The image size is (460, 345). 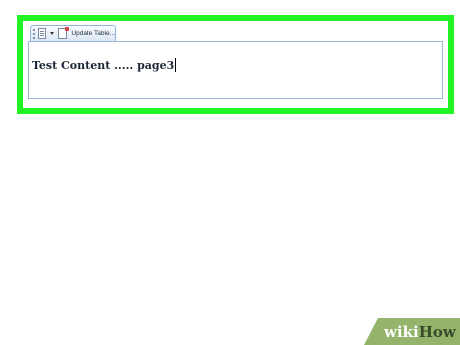 What do you see at coordinates (34, 33) in the screenshot?
I see `drag-grip-icon` at bounding box center [34, 33].